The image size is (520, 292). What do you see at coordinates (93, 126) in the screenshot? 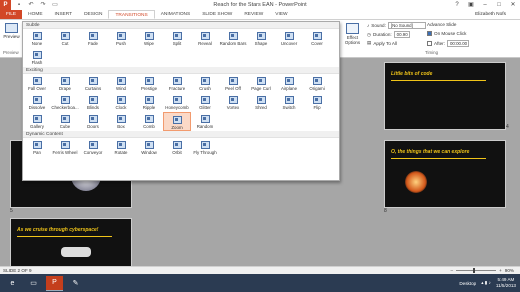
I see `transition-label: Doors` at bounding box center [93, 126].